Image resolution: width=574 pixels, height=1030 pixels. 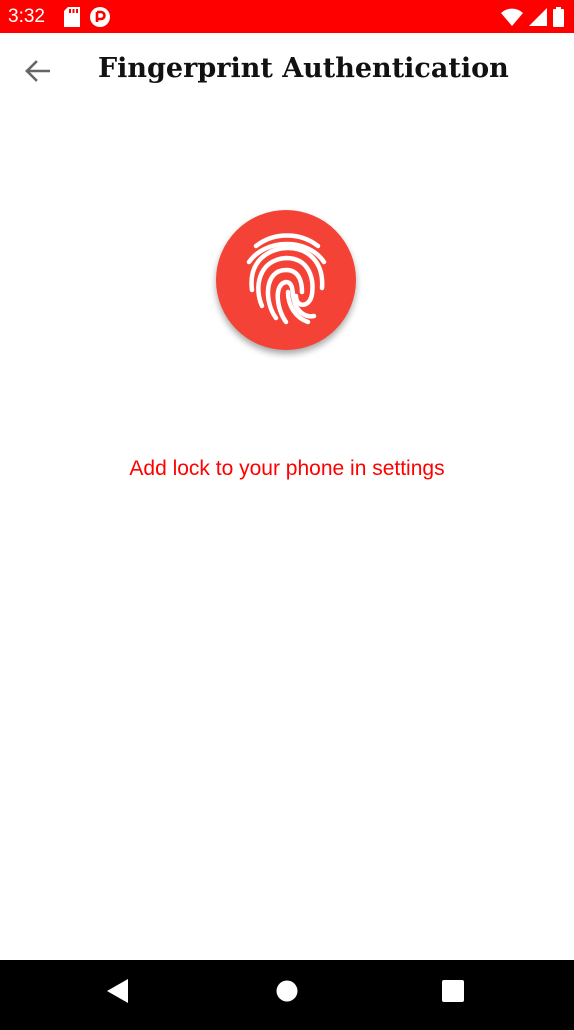 What do you see at coordinates (72, 19) in the screenshot?
I see `sd-card-icon` at bounding box center [72, 19].